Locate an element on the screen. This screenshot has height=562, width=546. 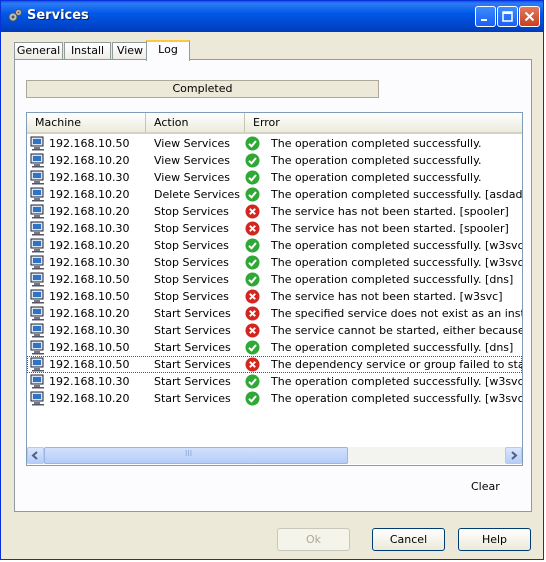
tab-view: View is located at coordinates (130, 51).